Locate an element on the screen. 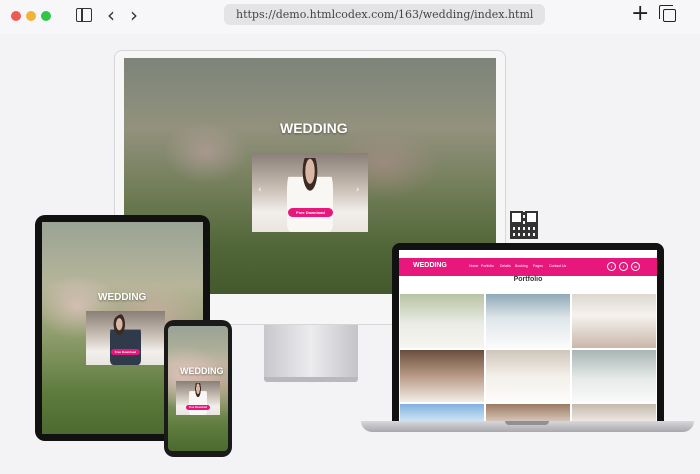 This screenshot has height=474, width=700. carousel-prev-icon: ‹ is located at coordinates (260, 190).